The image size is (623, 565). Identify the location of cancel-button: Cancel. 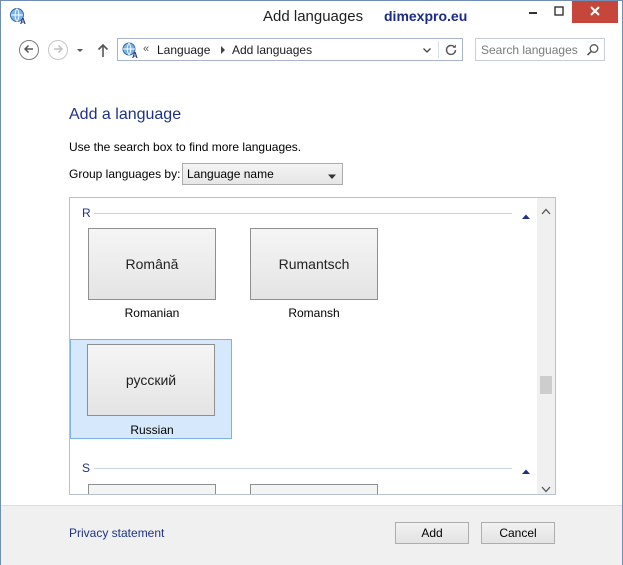
(518, 533).